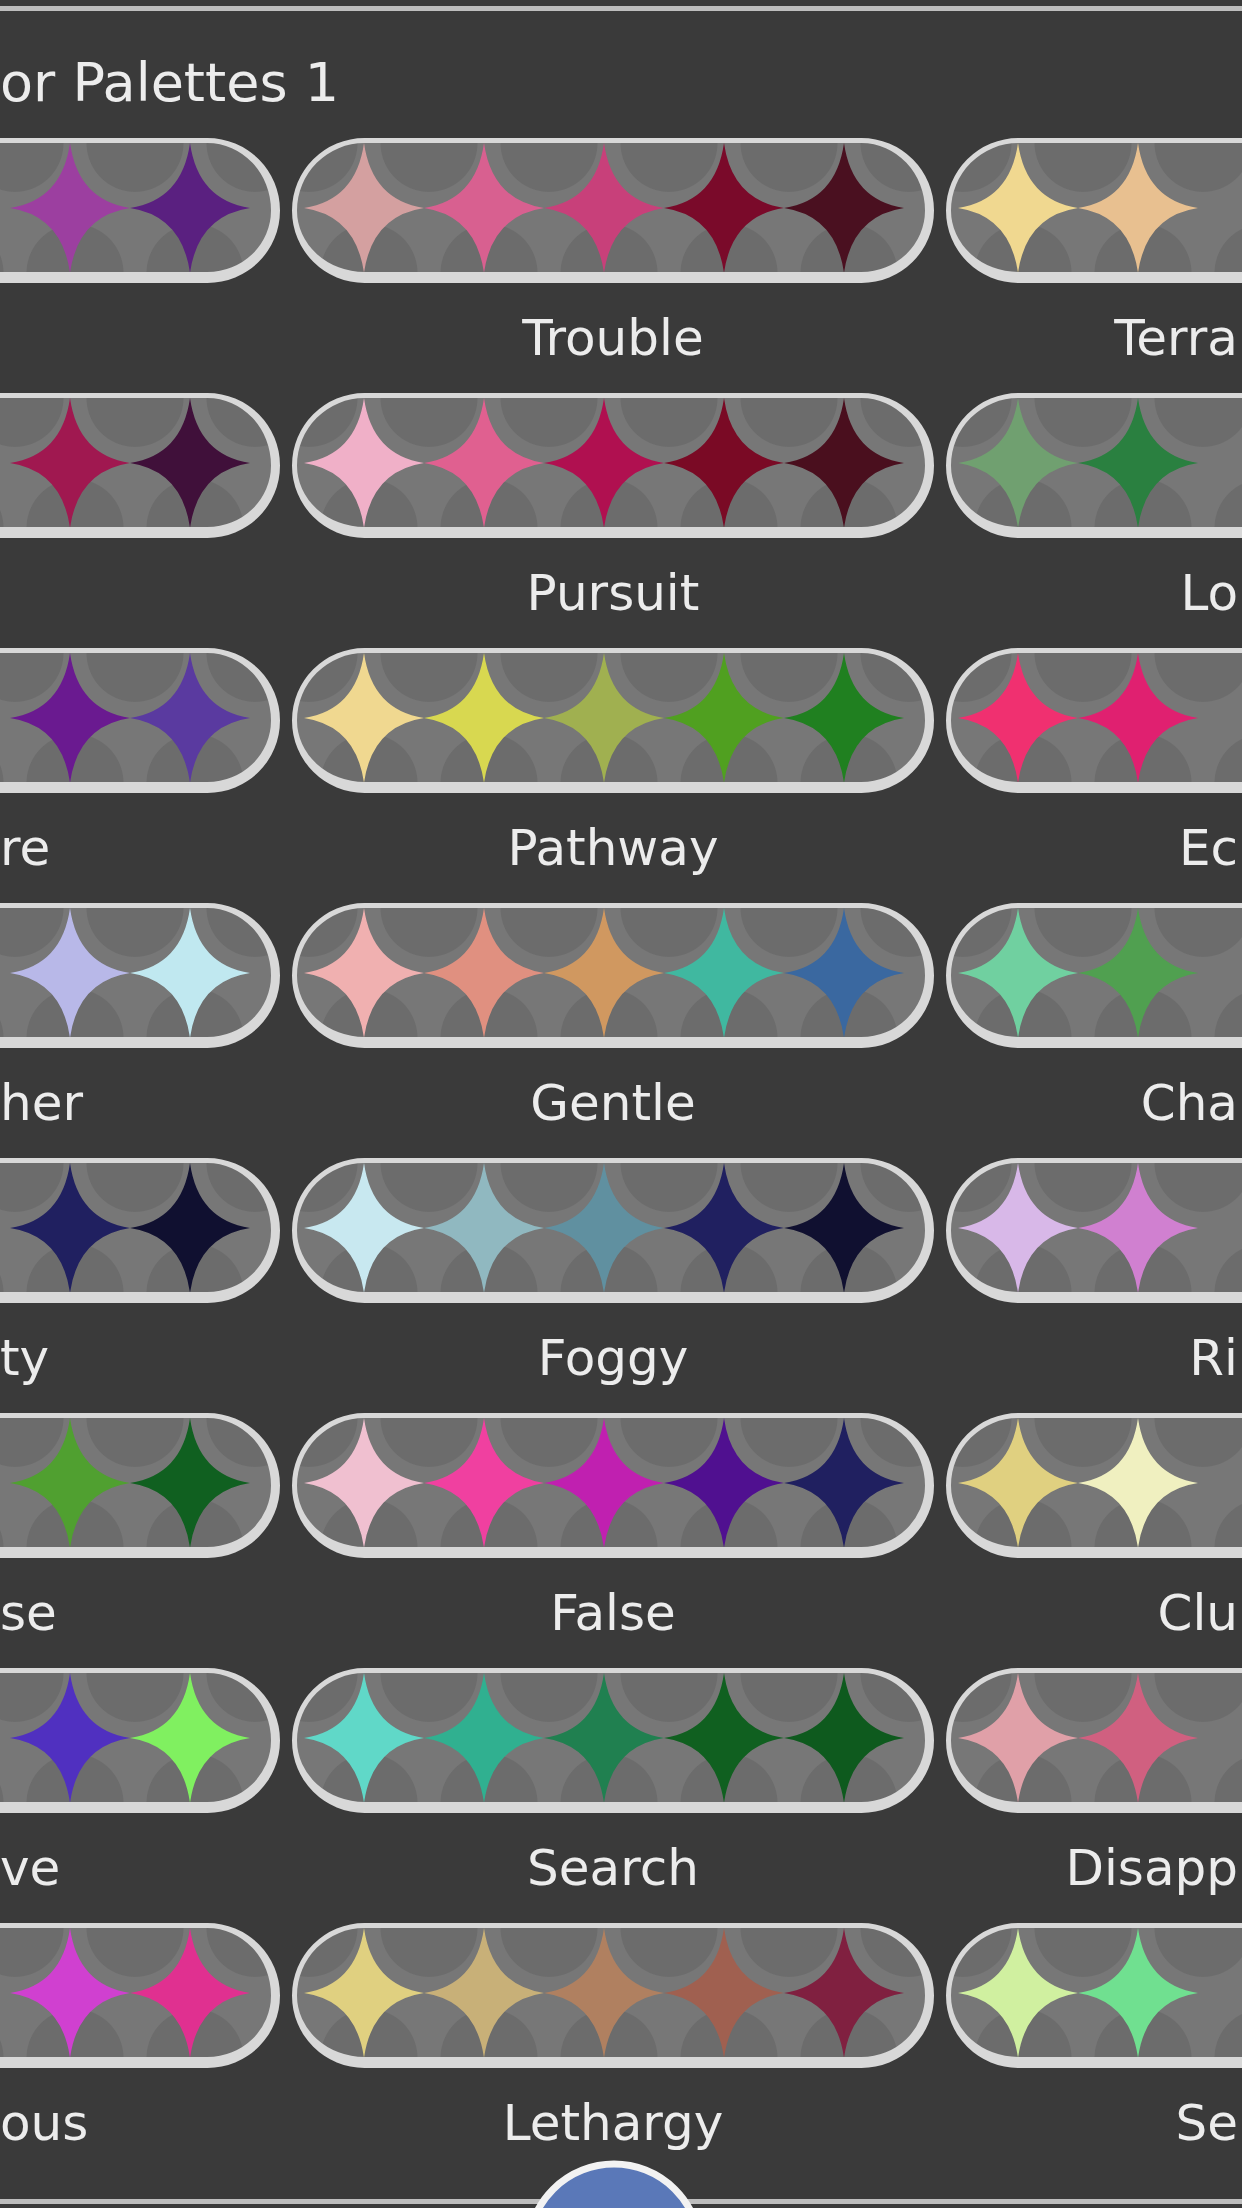 The height and width of the screenshot is (2208, 1242). I want to click on palette-name: Lethargy, so click(613, 2123).